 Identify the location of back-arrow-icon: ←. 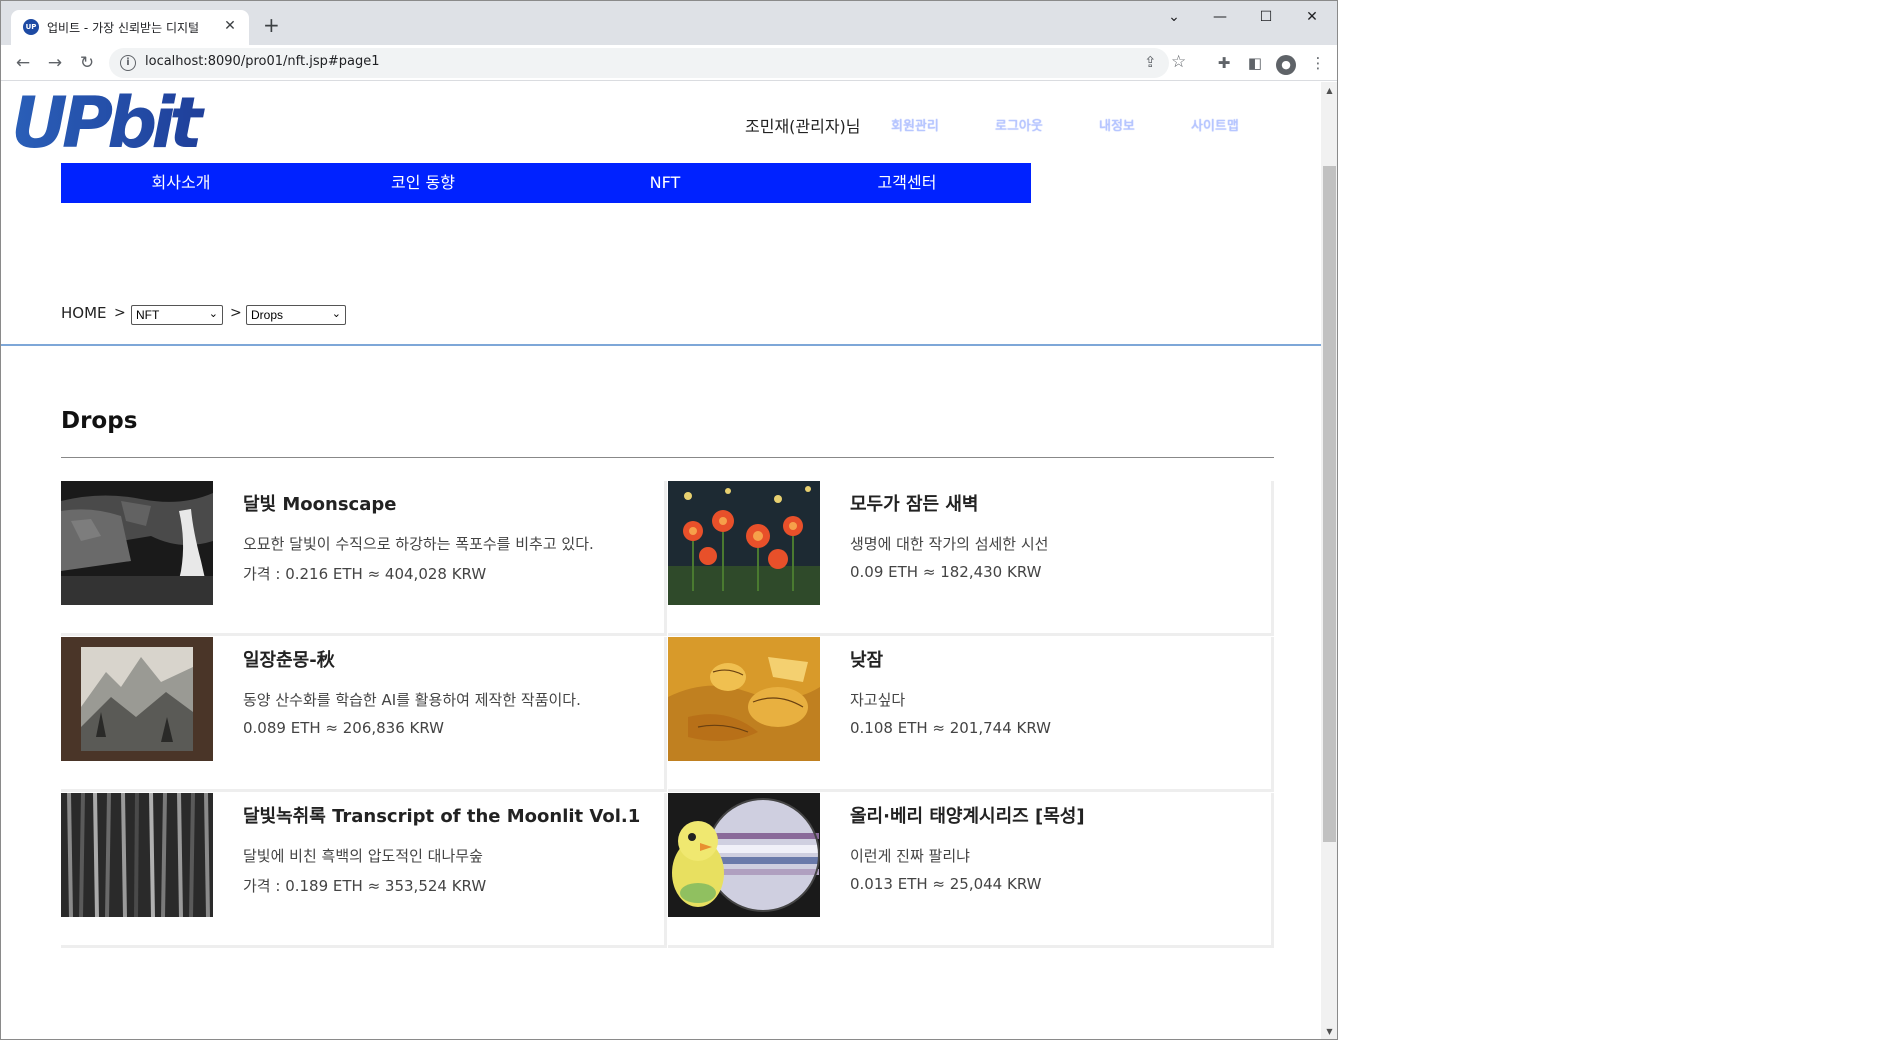
(23, 63).